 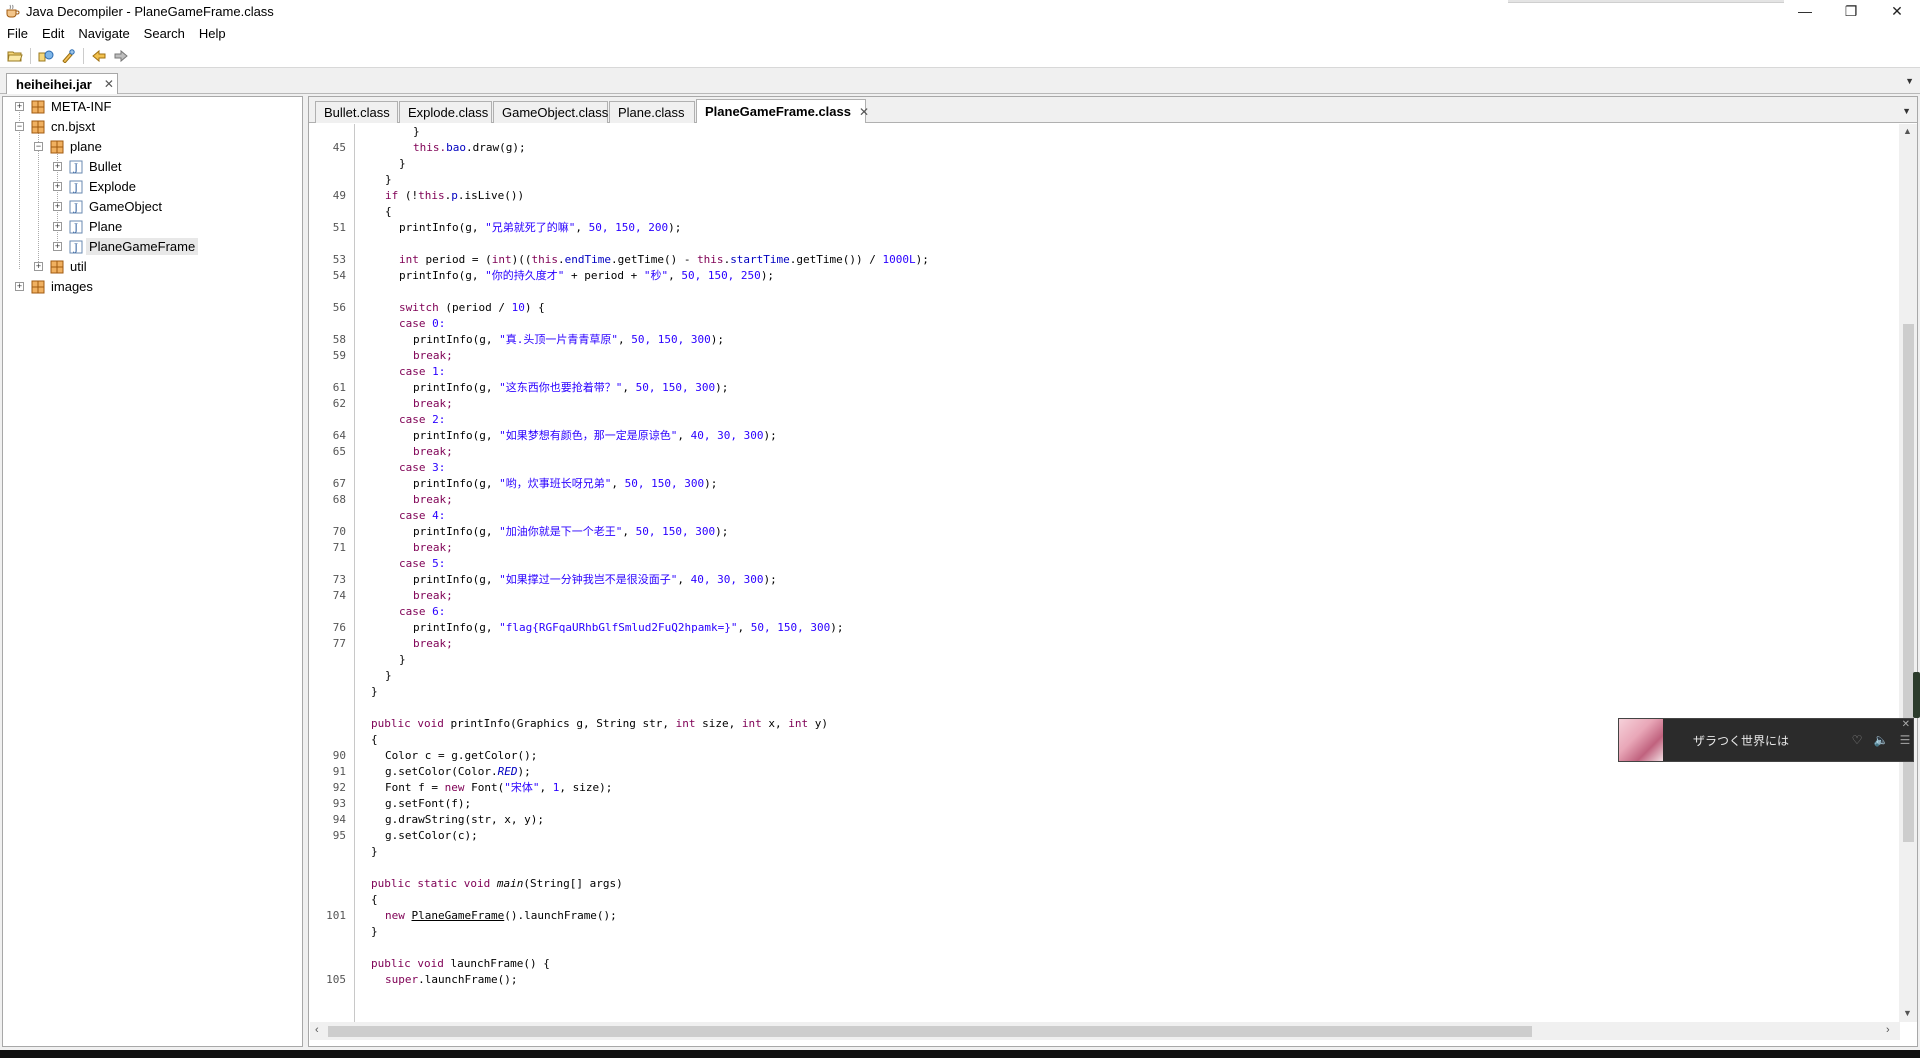 I want to click on music-player-widget: ザラつく世界には ♡ 🔈 ☰ ✕, so click(x=1766, y=740).